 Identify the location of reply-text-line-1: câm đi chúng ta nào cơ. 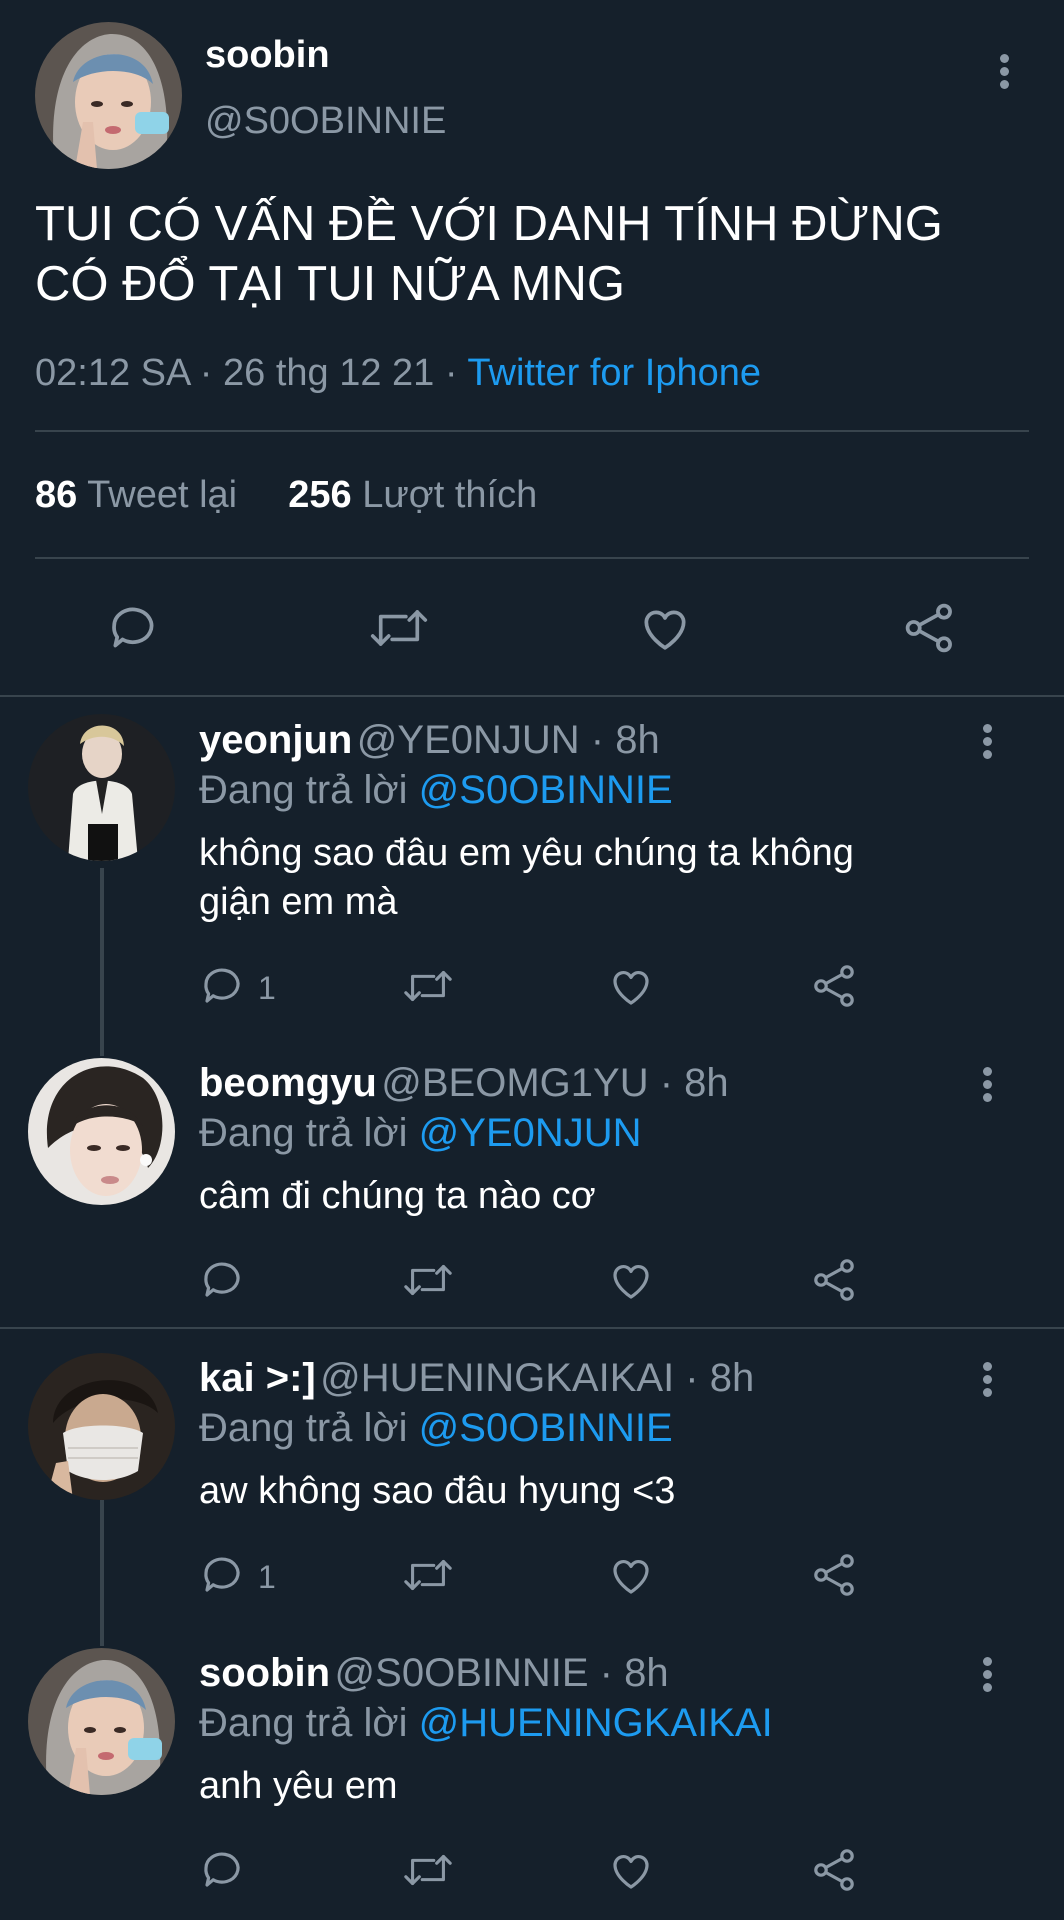
(397, 1196).